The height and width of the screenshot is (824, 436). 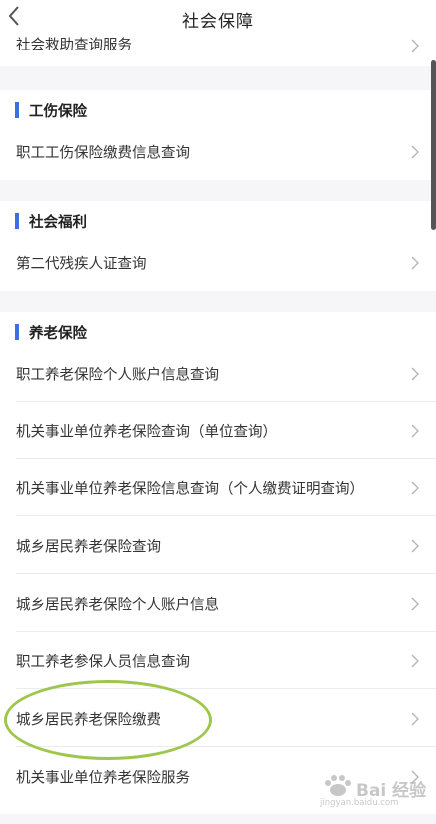 What do you see at coordinates (218, 660) in the screenshot?
I see `list-item-insured-person-query: 职工养老参保人员信息查询` at bounding box center [218, 660].